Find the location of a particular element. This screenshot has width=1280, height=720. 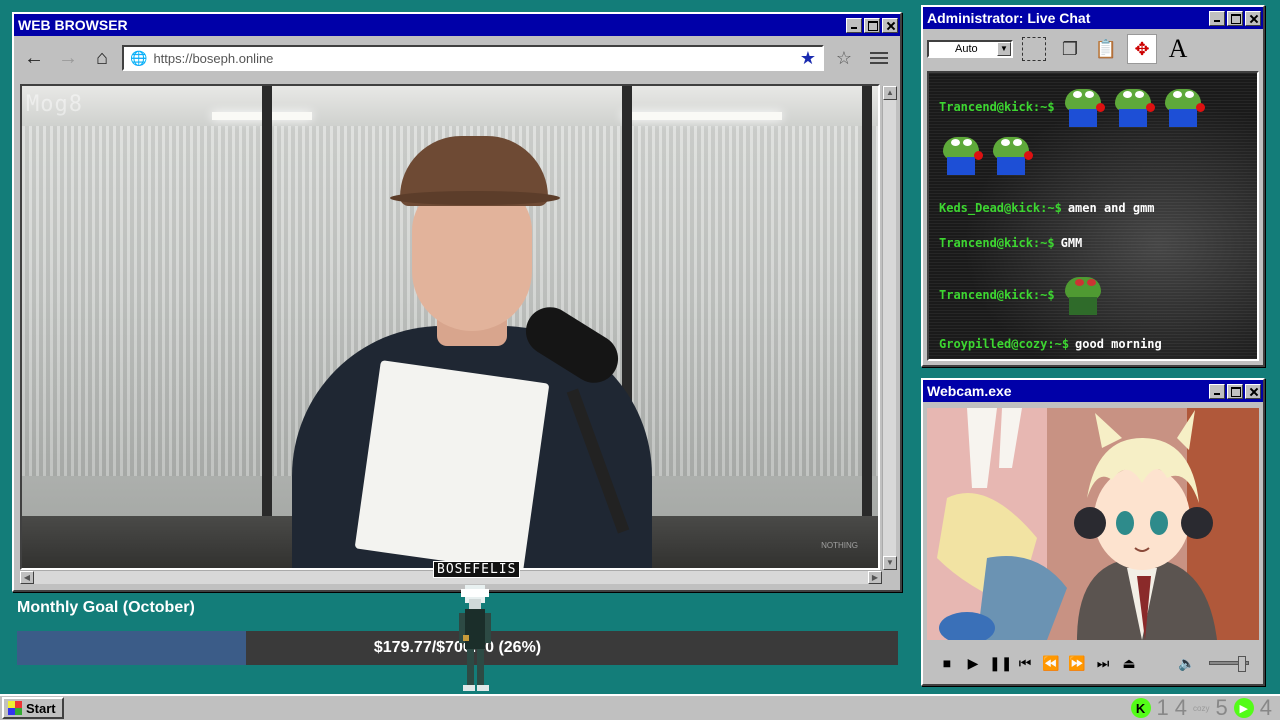

chat-message: Groypilled@cozy:~$ good morning is located at coordinates (1050, 344).